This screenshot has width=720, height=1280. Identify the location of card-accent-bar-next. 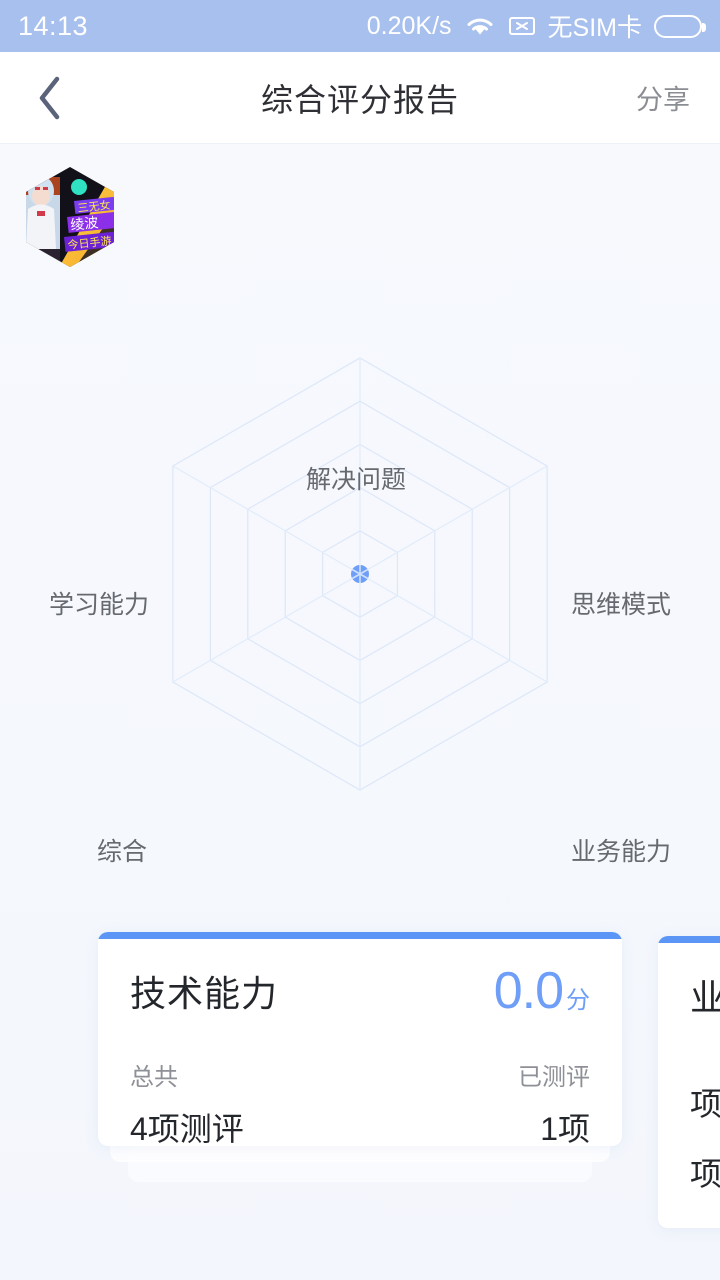
(689, 939).